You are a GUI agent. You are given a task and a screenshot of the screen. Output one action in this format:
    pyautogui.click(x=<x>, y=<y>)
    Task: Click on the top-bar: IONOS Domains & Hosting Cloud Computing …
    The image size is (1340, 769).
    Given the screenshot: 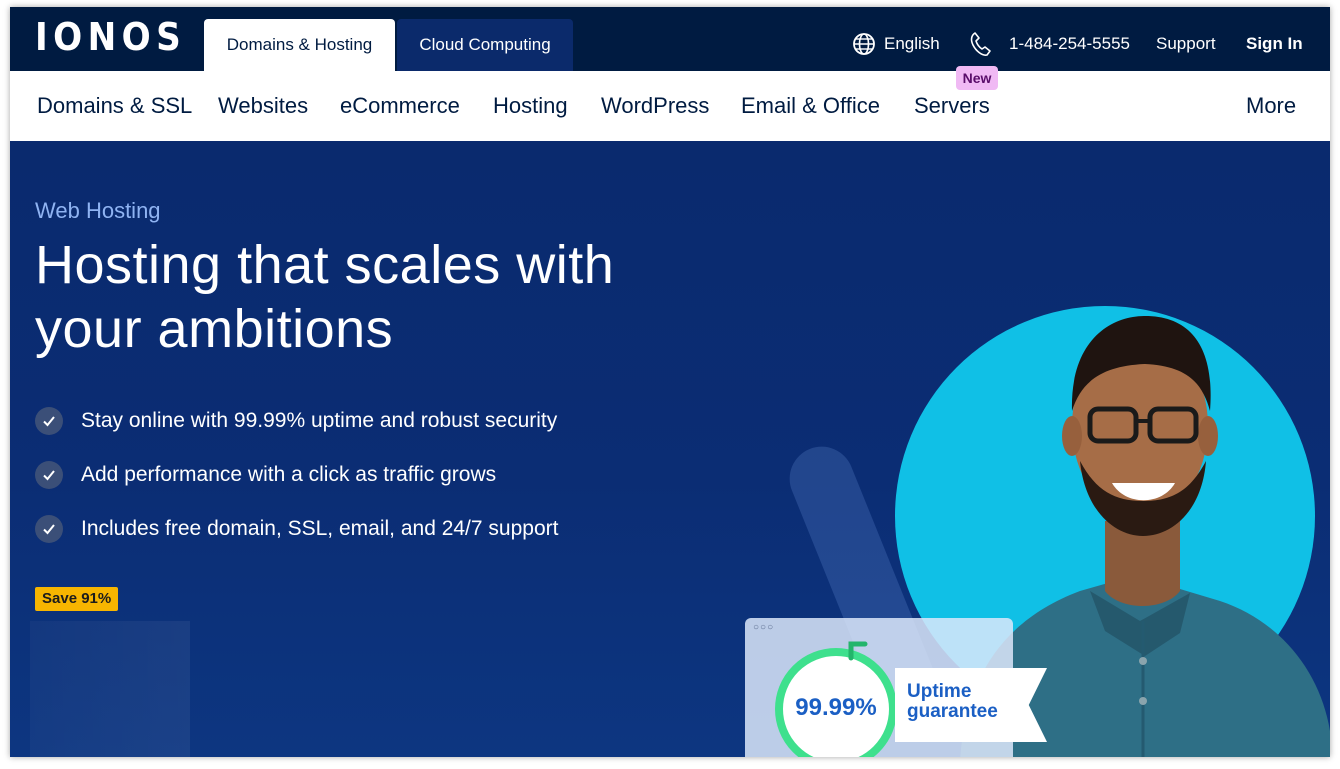 What is the action you would take?
    pyautogui.click(x=670, y=39)
    